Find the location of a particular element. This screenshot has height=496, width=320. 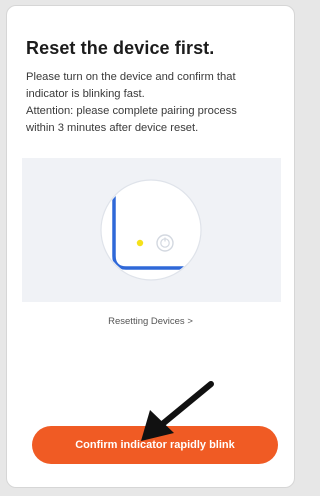

device-reset-graphic is located at coordinates (151, 230).